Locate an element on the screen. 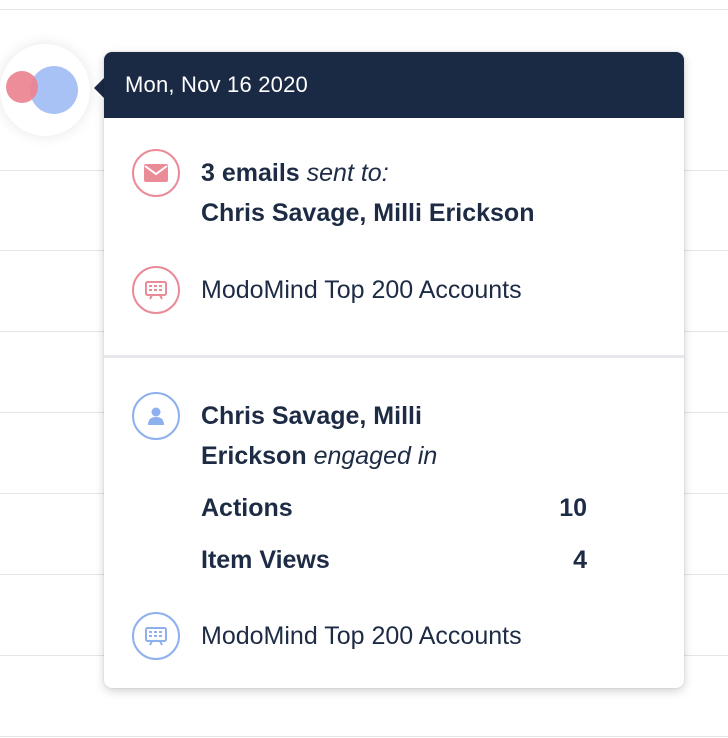 The width and height of the screenshot is (728, 738). sent-stream-label: ModoMind Top 200 Accounts is located at coordinates (361, 290).